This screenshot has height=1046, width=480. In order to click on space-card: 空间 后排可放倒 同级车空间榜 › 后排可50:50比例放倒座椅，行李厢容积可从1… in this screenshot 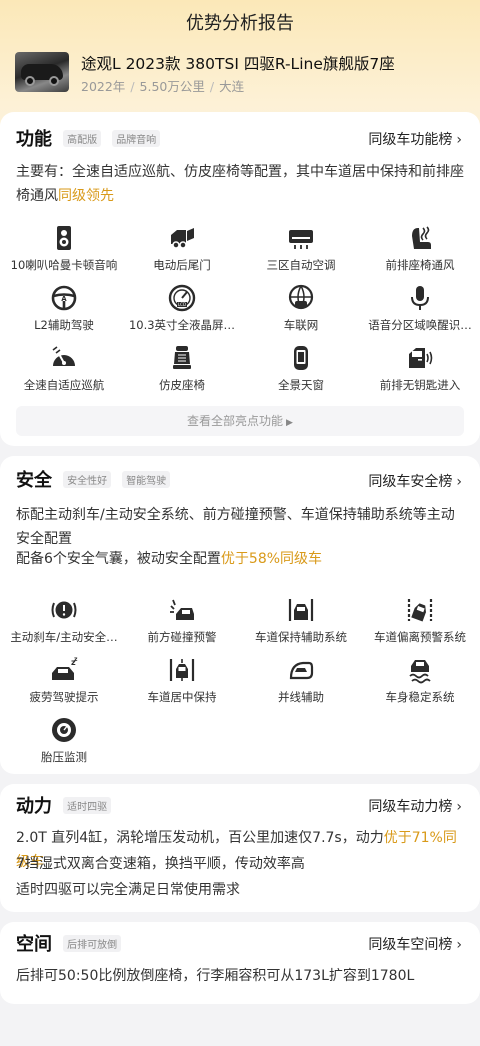, I will do `click(240, 963)`.